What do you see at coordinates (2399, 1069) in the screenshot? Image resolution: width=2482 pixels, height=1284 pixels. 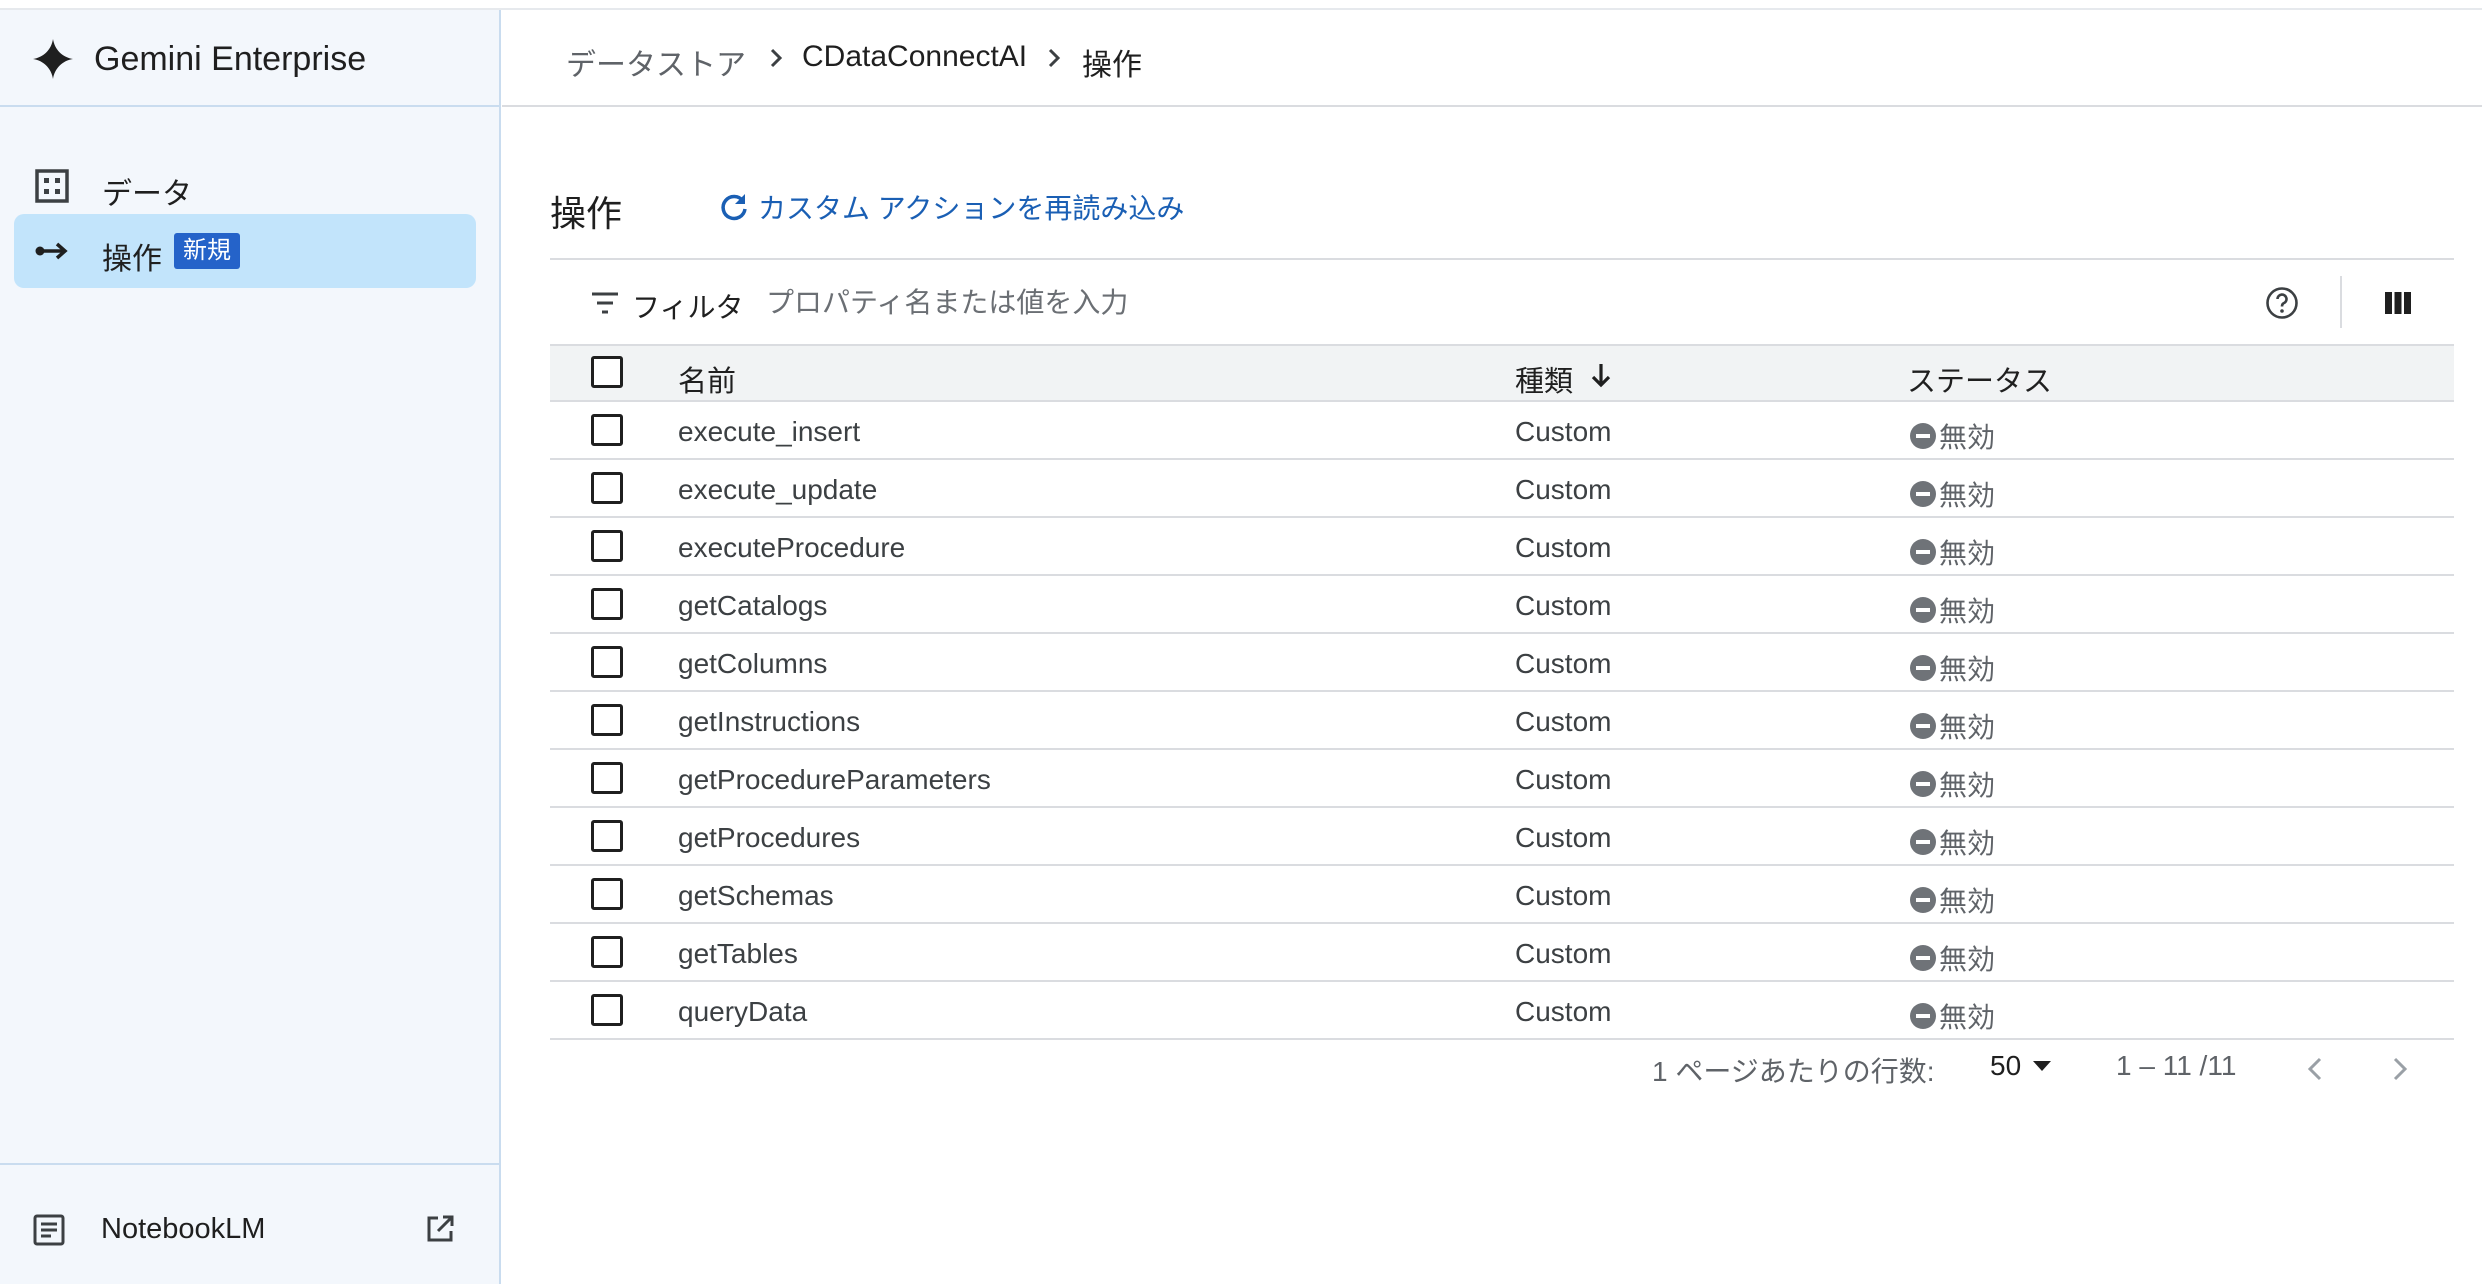 I see `next-page-icon` at bounding box center [2399, 1069].